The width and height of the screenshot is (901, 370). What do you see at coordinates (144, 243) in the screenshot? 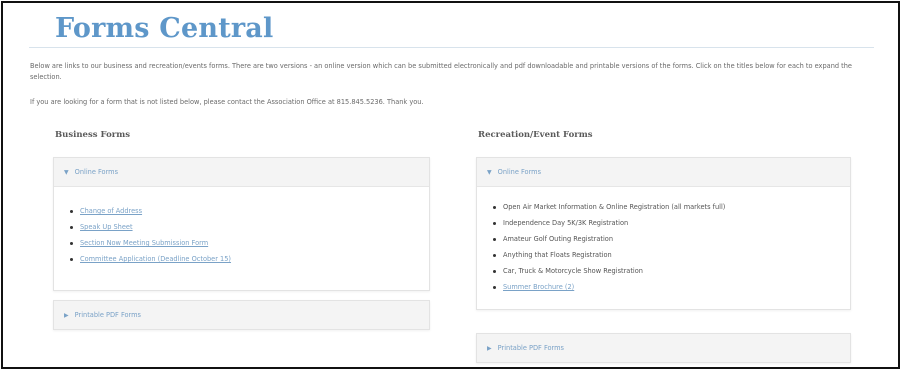
I see `meeting-submission-link: Section Now Meeting Submission Form` at bounding box center [144, 243].